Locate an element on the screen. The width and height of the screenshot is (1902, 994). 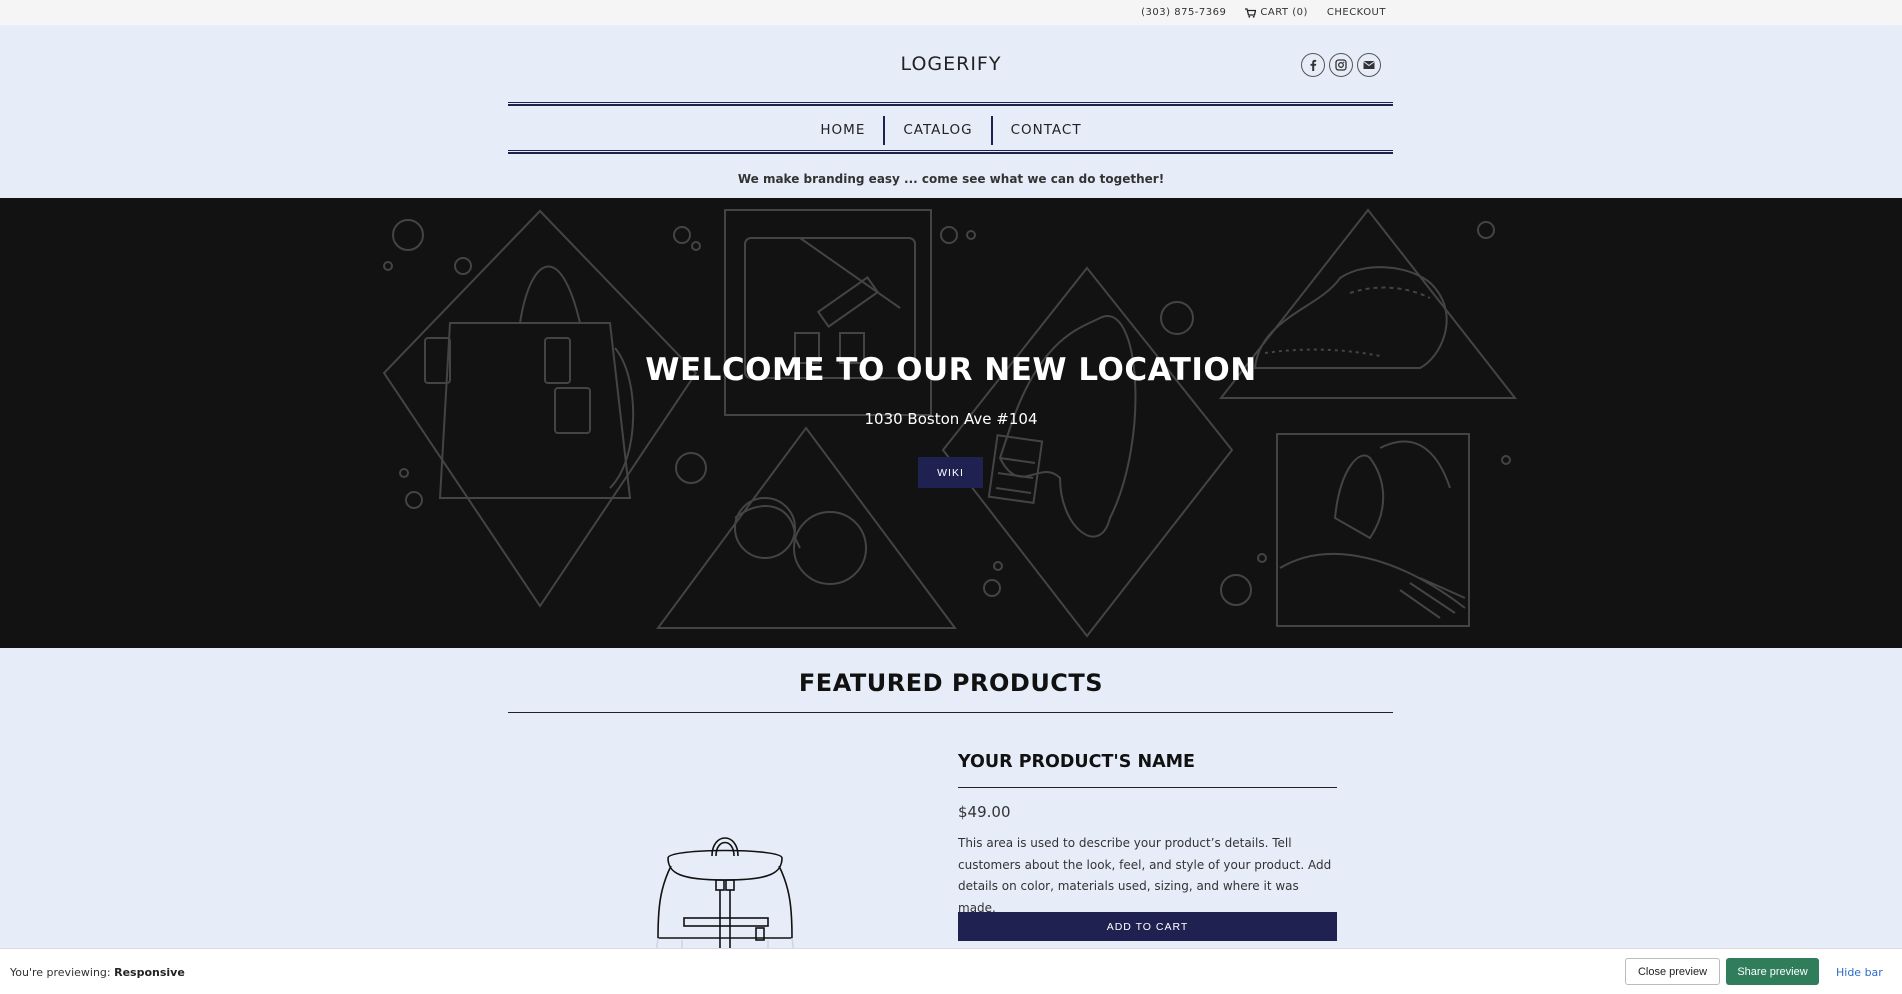
facebook-icon is located at coordinates (1313, 65).